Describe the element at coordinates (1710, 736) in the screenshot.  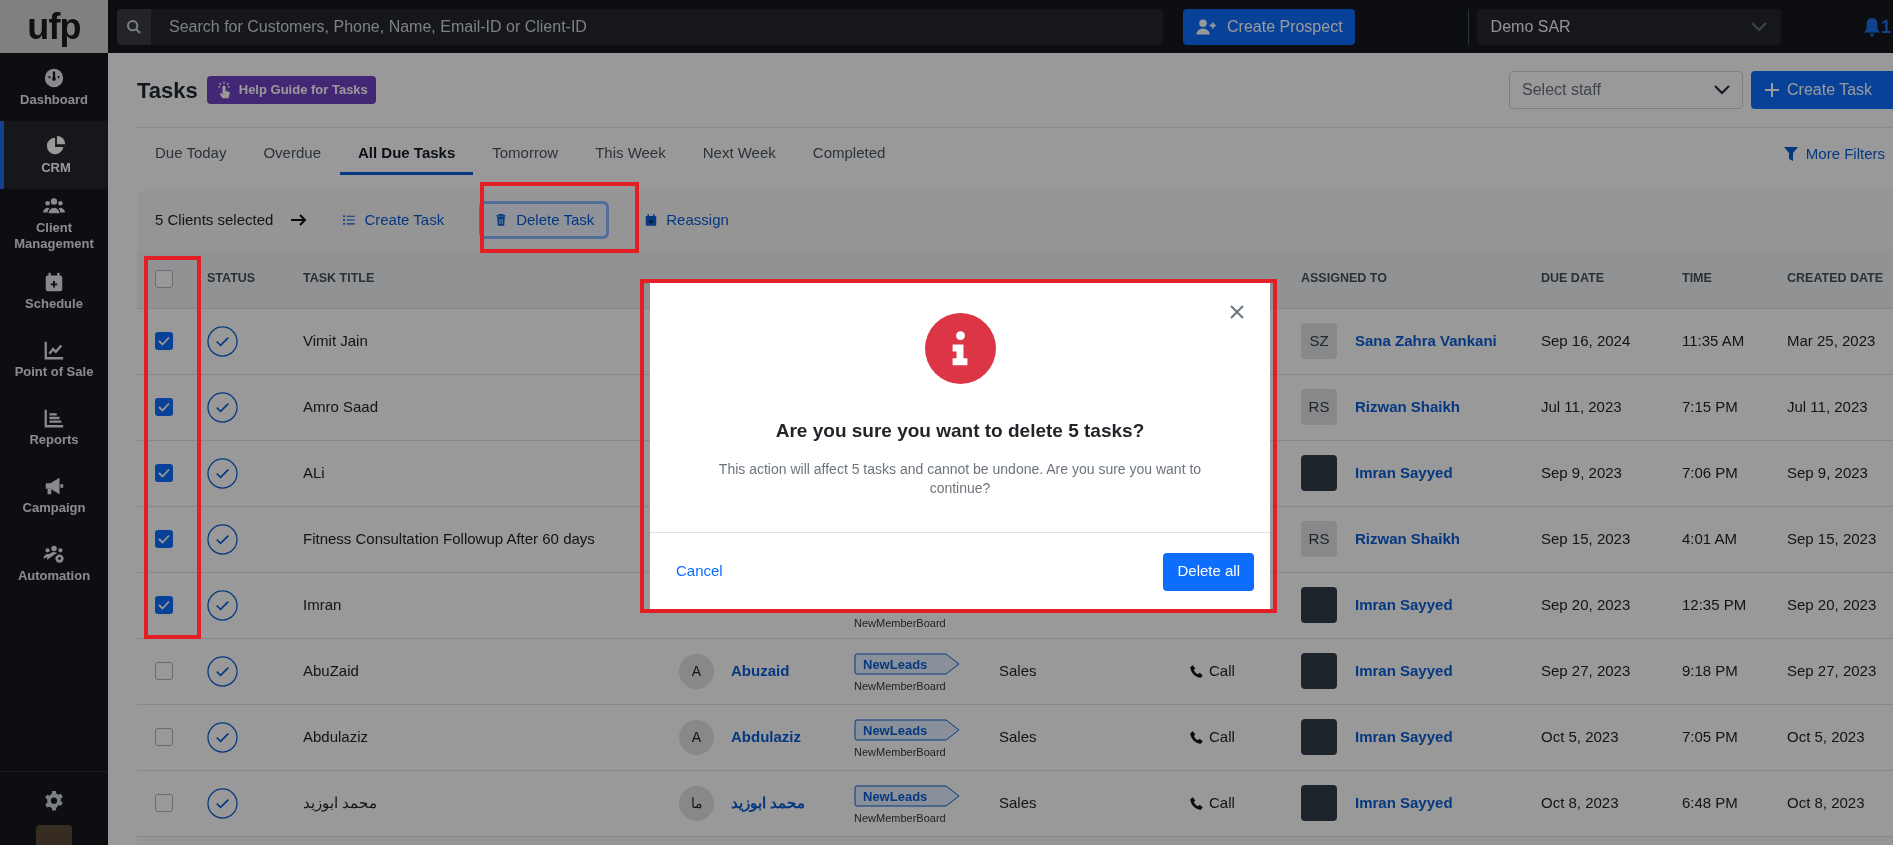
I see `due-time: 7:05 PM` at that location.